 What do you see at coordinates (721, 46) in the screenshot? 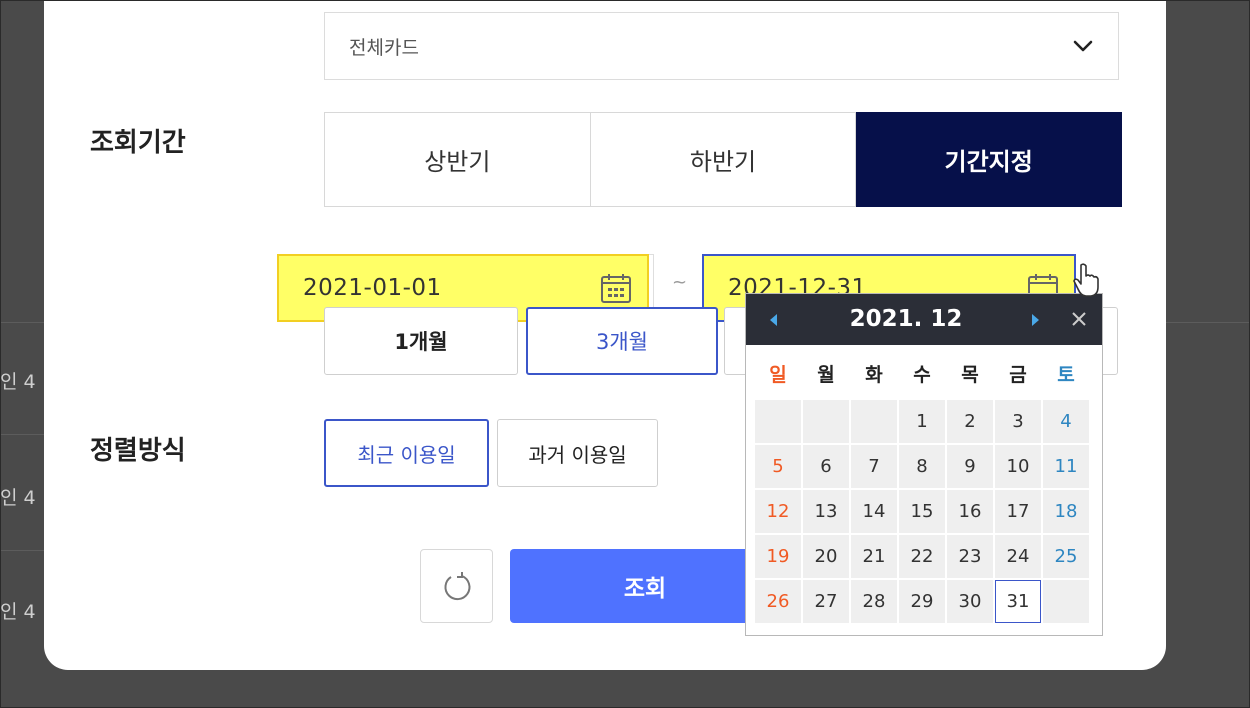
I see `card-select: 전체카드` at bounding box center [721, 46].